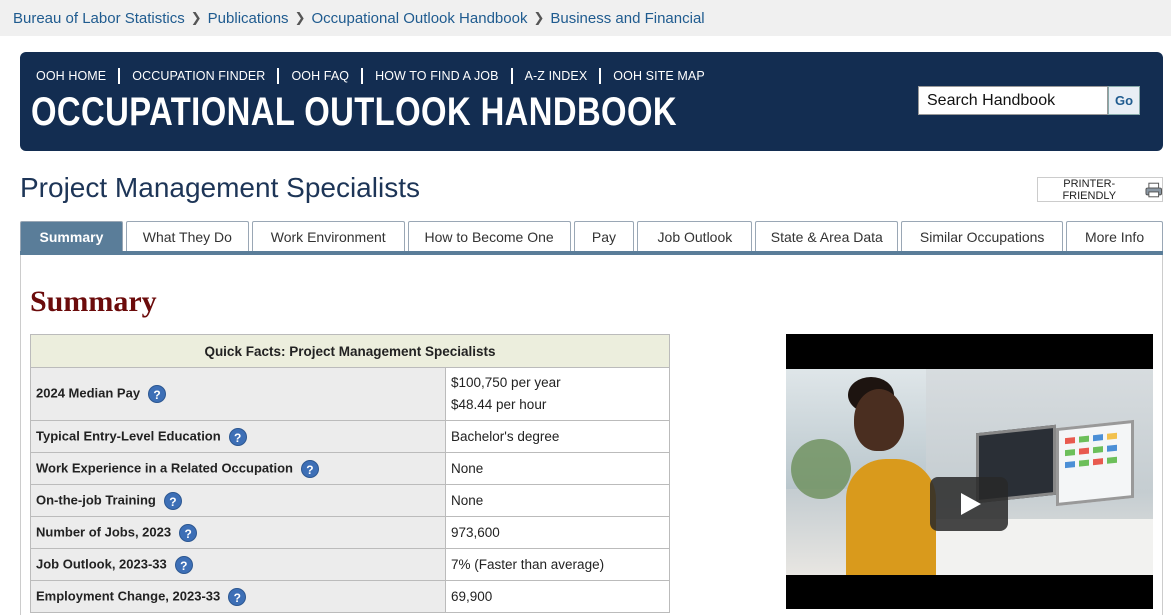 This screenshot has height=615, width=1171. What do you see at coordinates (350, 532) in the screenshot?
I see `table-row: Number of Jobs, 2023? 973,600` at bounding box center [350, 532].